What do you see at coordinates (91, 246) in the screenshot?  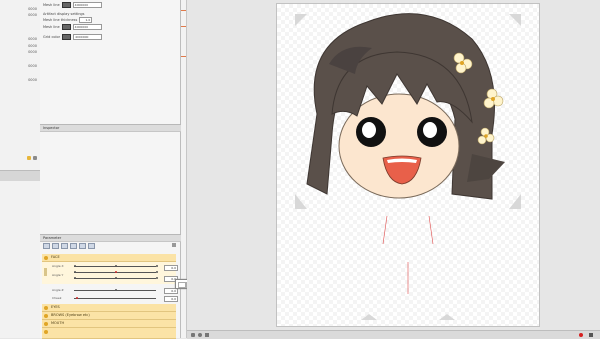 I see `settings-icon` at bounding box center [91, 246].